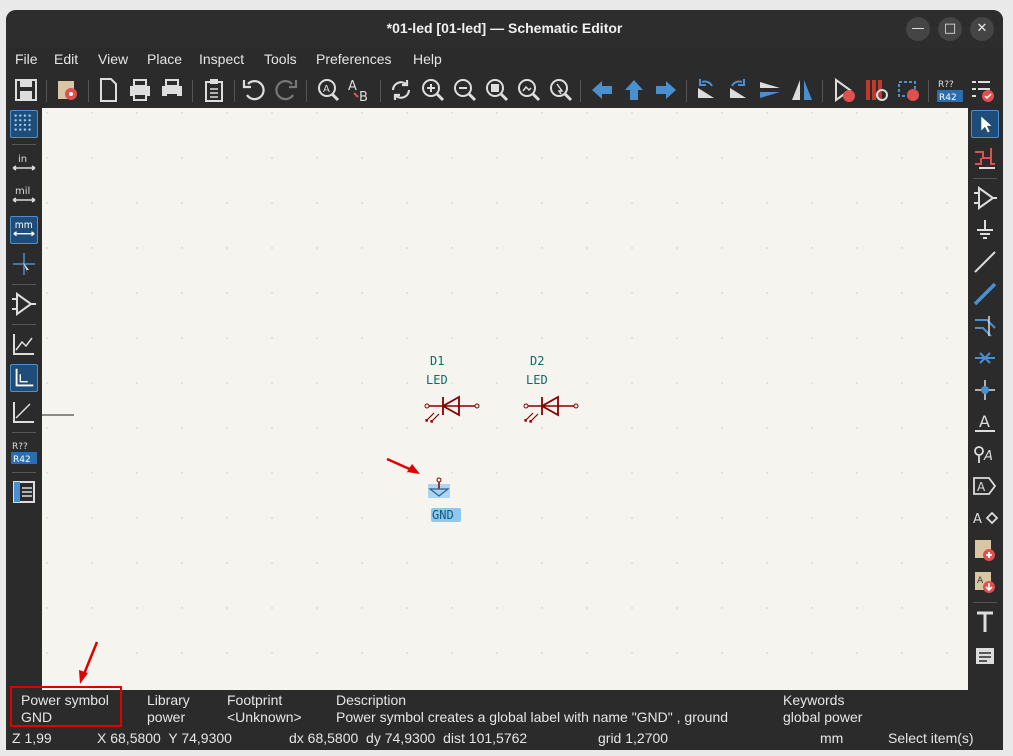 This screenshot has height=756, width=1013. What do you see at coordinates (280, 59) in the screenshot?
I see `menu-tools: Tools` at bounding box center [280, 59].